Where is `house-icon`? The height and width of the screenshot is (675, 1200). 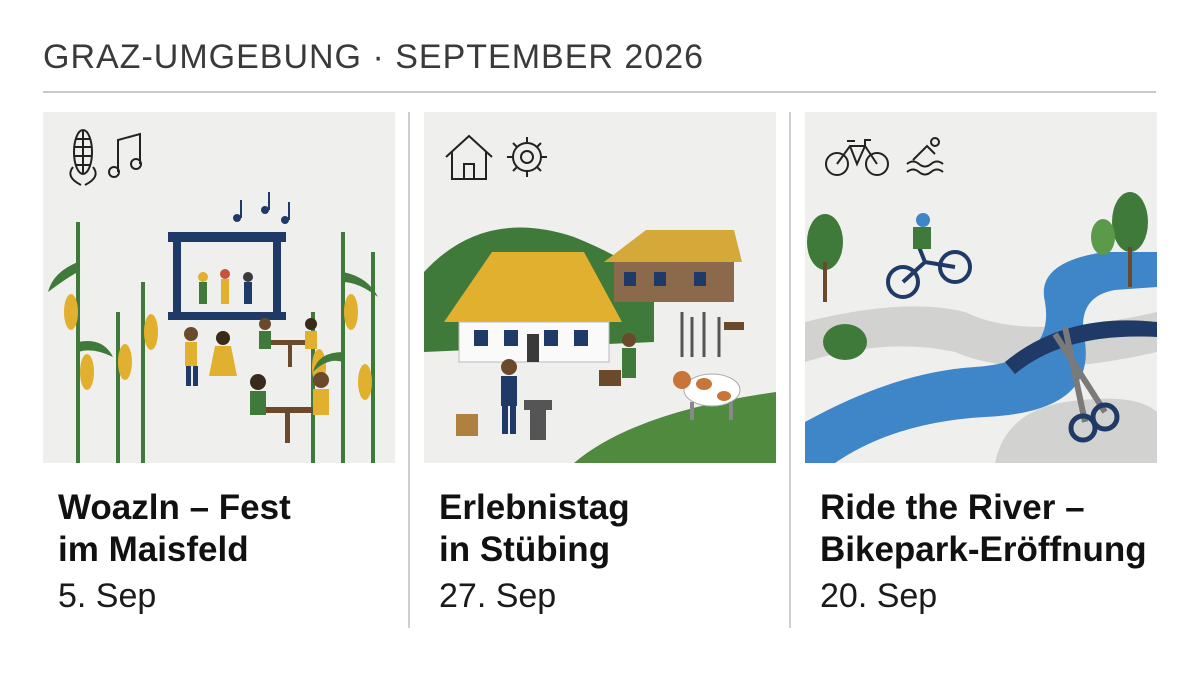 house-icon is located at coordinates (469, 157).